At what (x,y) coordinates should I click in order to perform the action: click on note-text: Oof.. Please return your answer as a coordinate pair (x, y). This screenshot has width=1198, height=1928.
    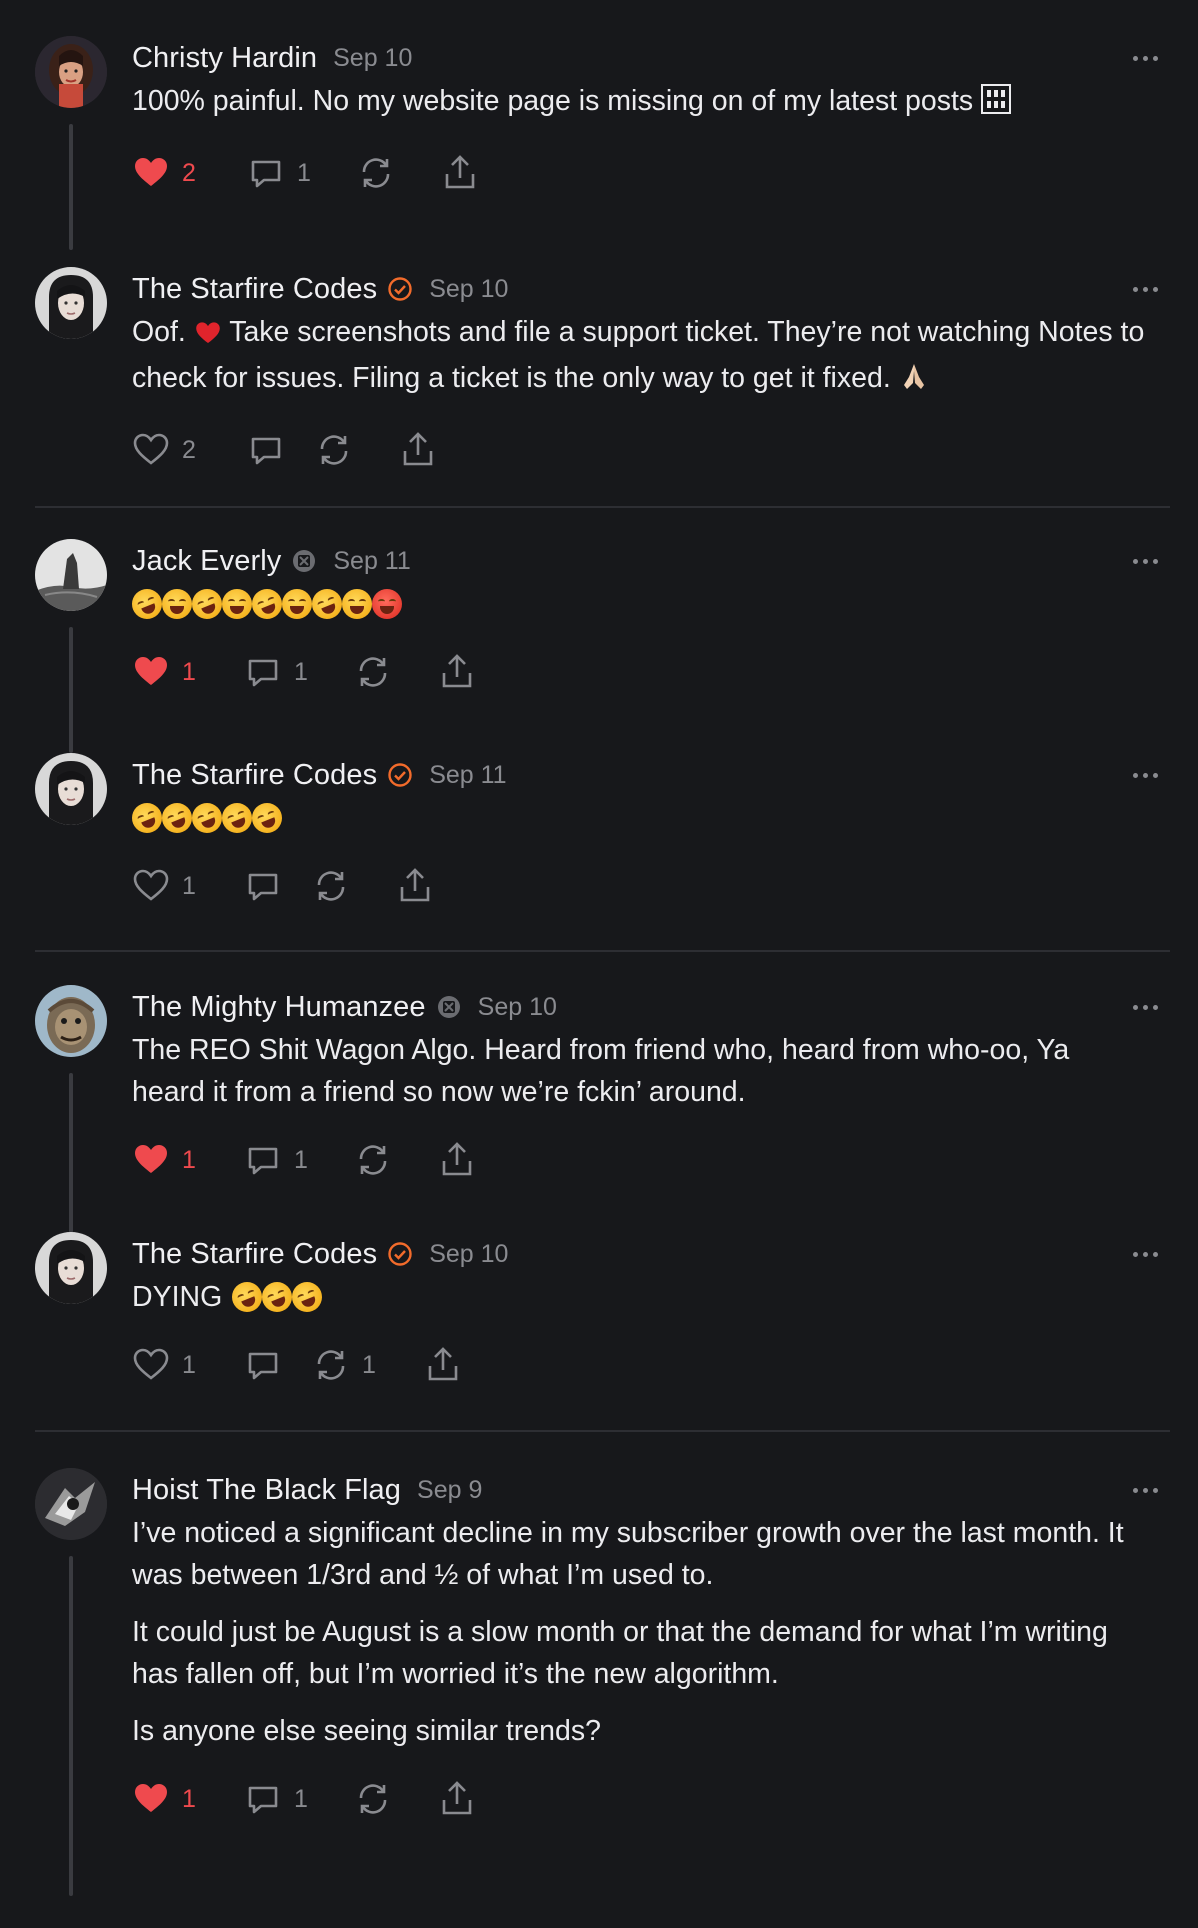
    Looking at the image, I should click on (159, 332).